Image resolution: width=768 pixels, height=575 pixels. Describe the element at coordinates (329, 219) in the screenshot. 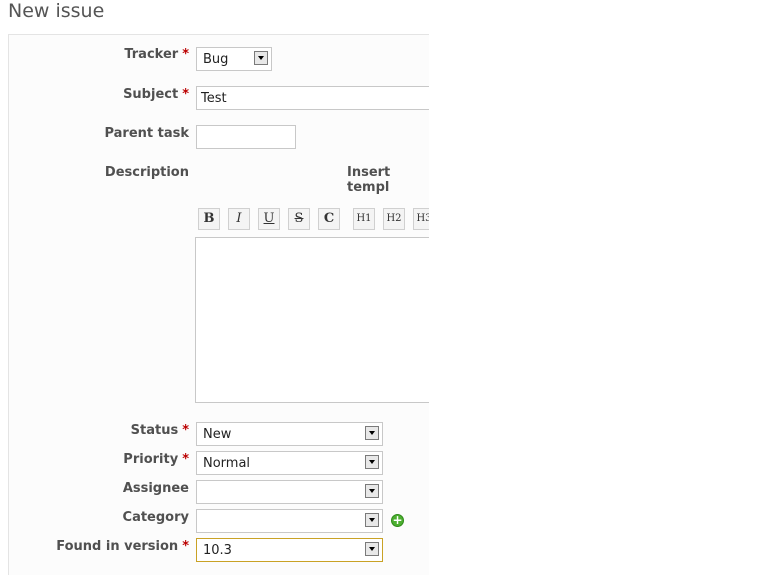

I see `code-button: C` at that location.